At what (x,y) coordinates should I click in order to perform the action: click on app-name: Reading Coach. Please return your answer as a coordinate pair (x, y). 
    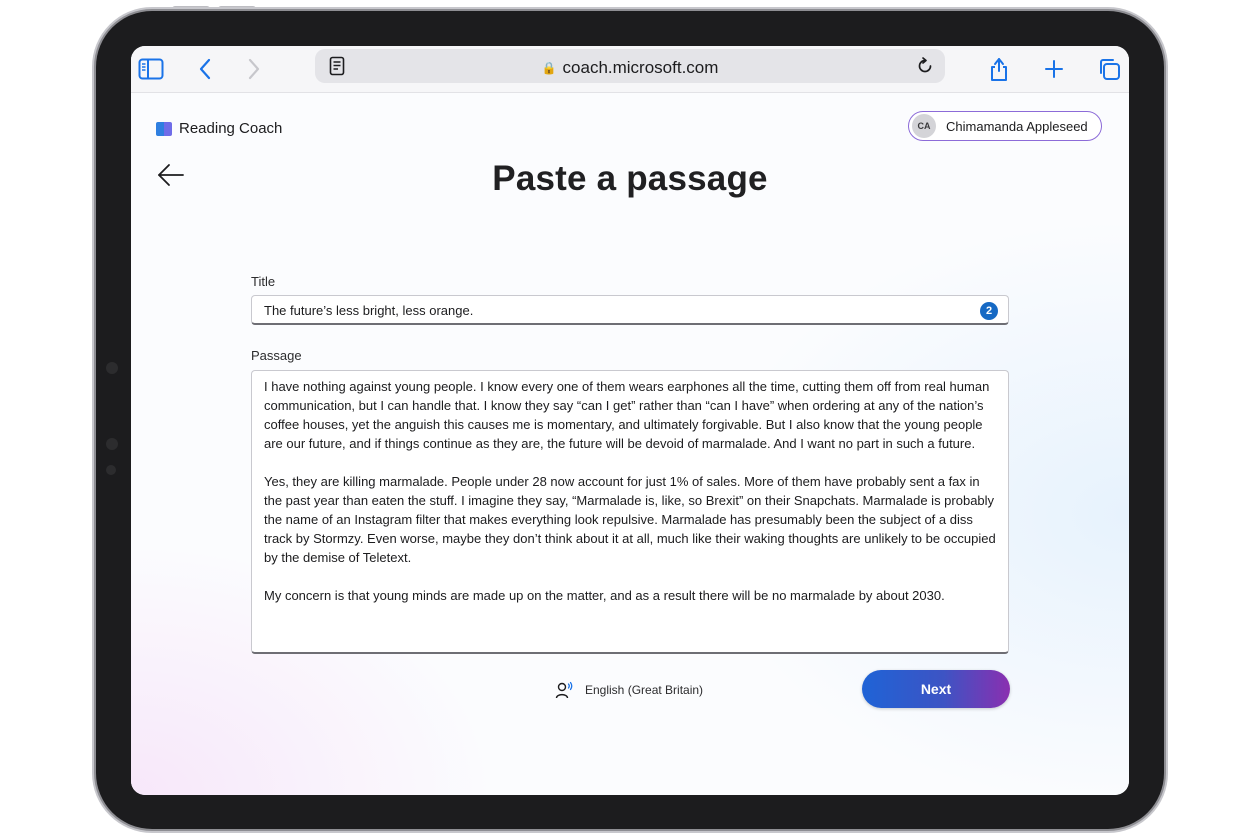
    Looking at the image, I should click on (231, 128).